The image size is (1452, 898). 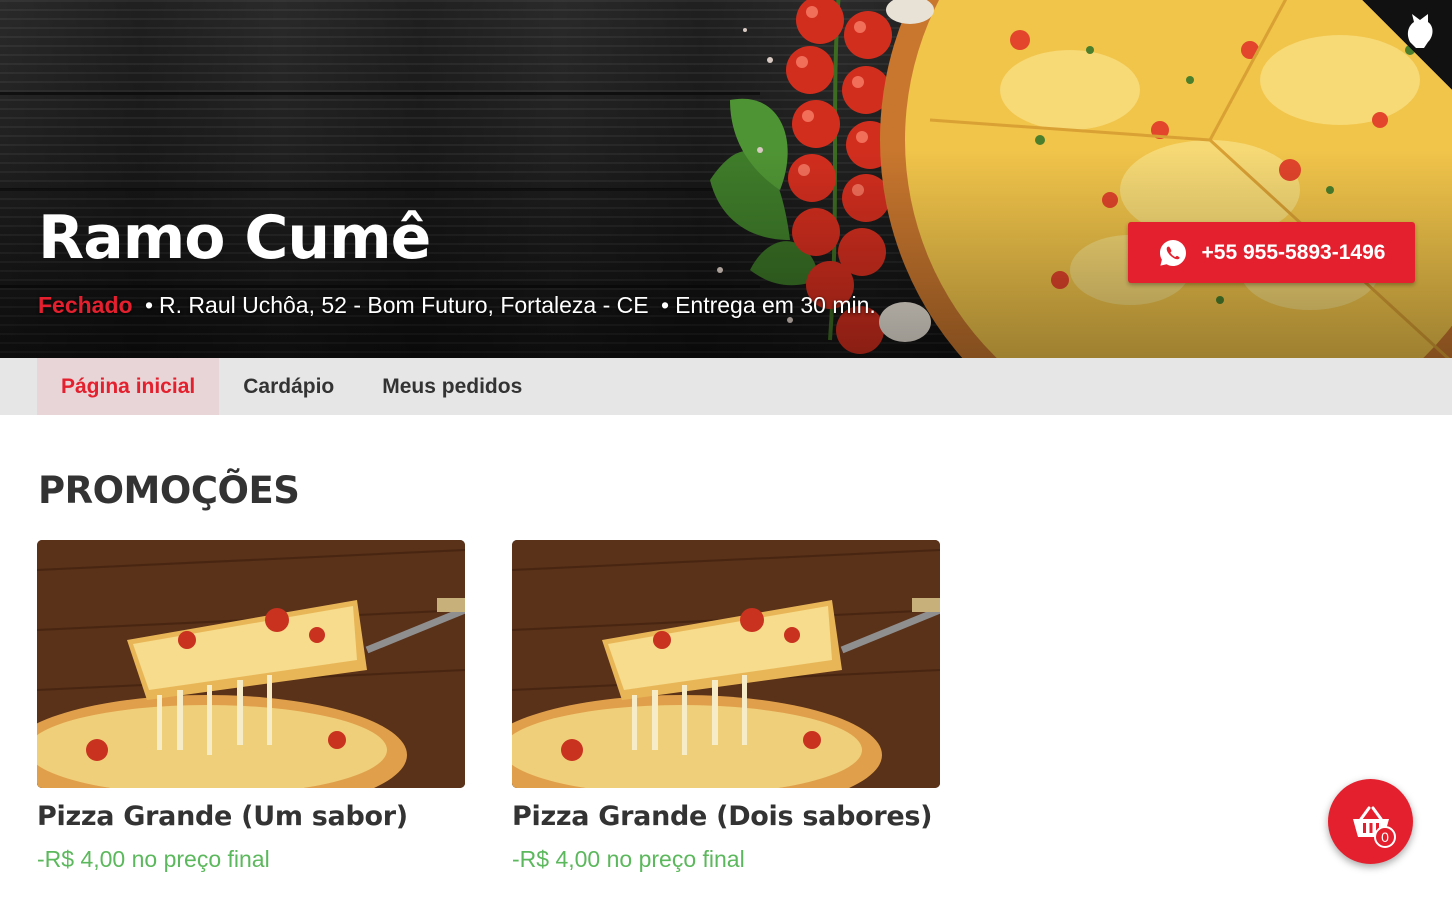 I want to click on tab-my-orders: Meus pedidos, so click(x=452, y=386).